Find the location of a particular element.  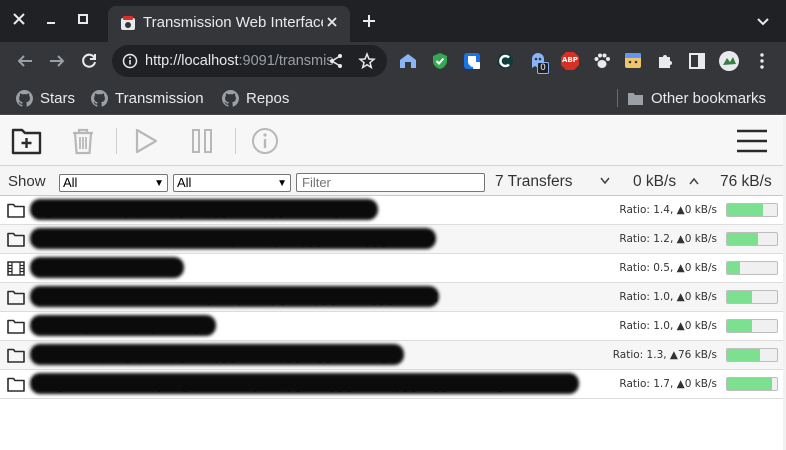

hamburger-menu-icon is located at coordinates (752, 141).